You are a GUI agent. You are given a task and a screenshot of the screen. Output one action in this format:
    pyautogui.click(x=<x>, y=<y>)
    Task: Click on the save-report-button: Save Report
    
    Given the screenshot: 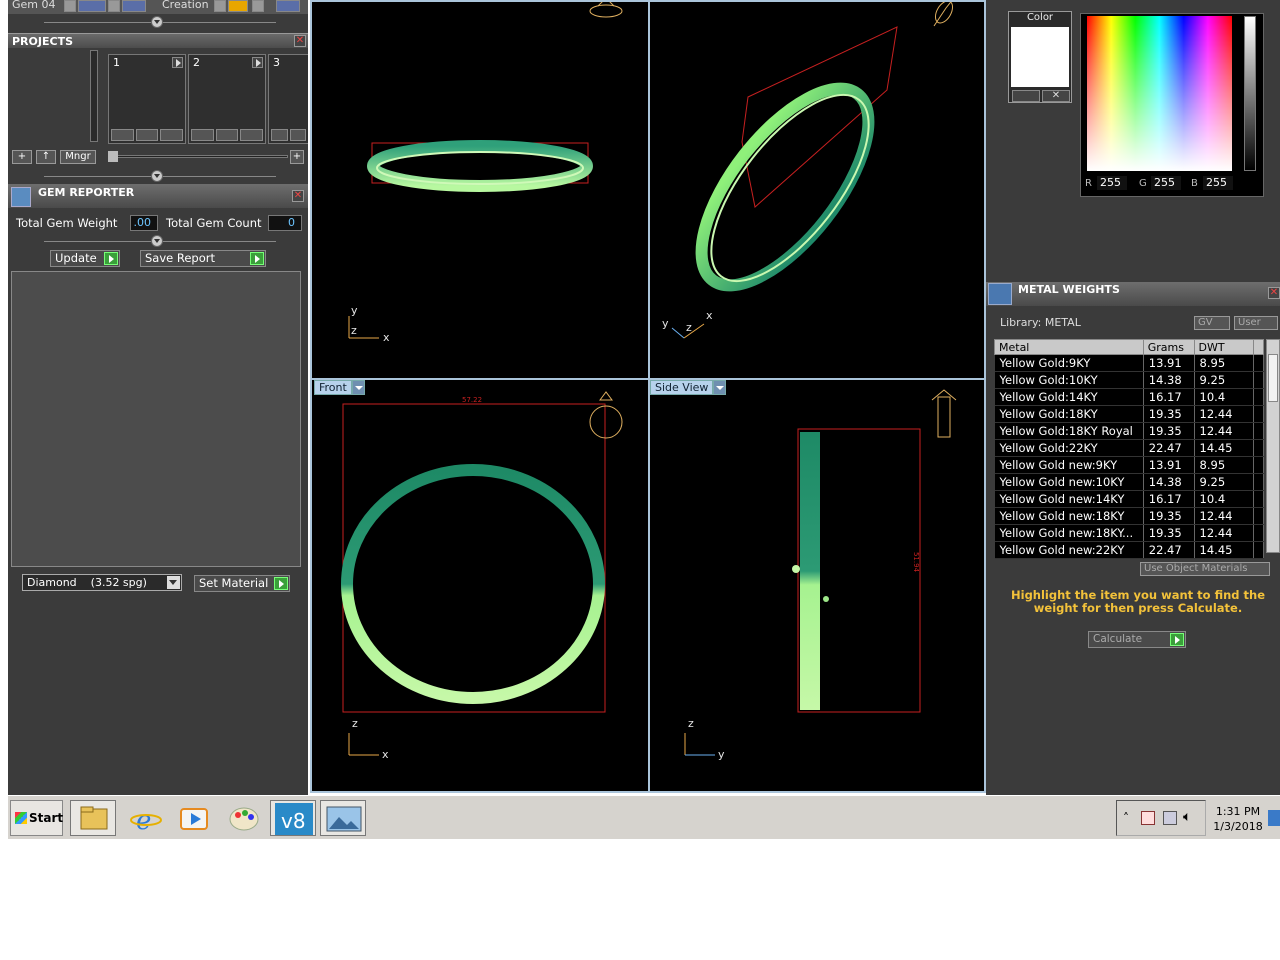 What is the action you would take?
    pyautogui.click(x=203, y=258)
    